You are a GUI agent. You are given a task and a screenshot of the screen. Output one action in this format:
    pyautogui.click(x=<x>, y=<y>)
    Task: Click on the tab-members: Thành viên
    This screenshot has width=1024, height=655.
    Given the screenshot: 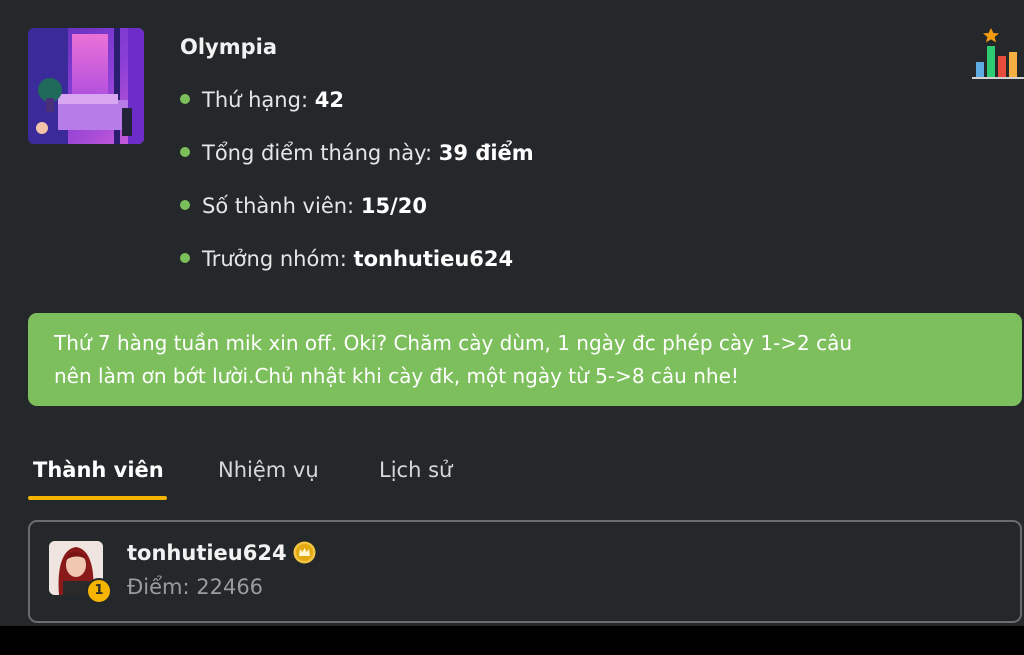 What is the action you would take?
    pyautogui.click(x=98, y=470)
    